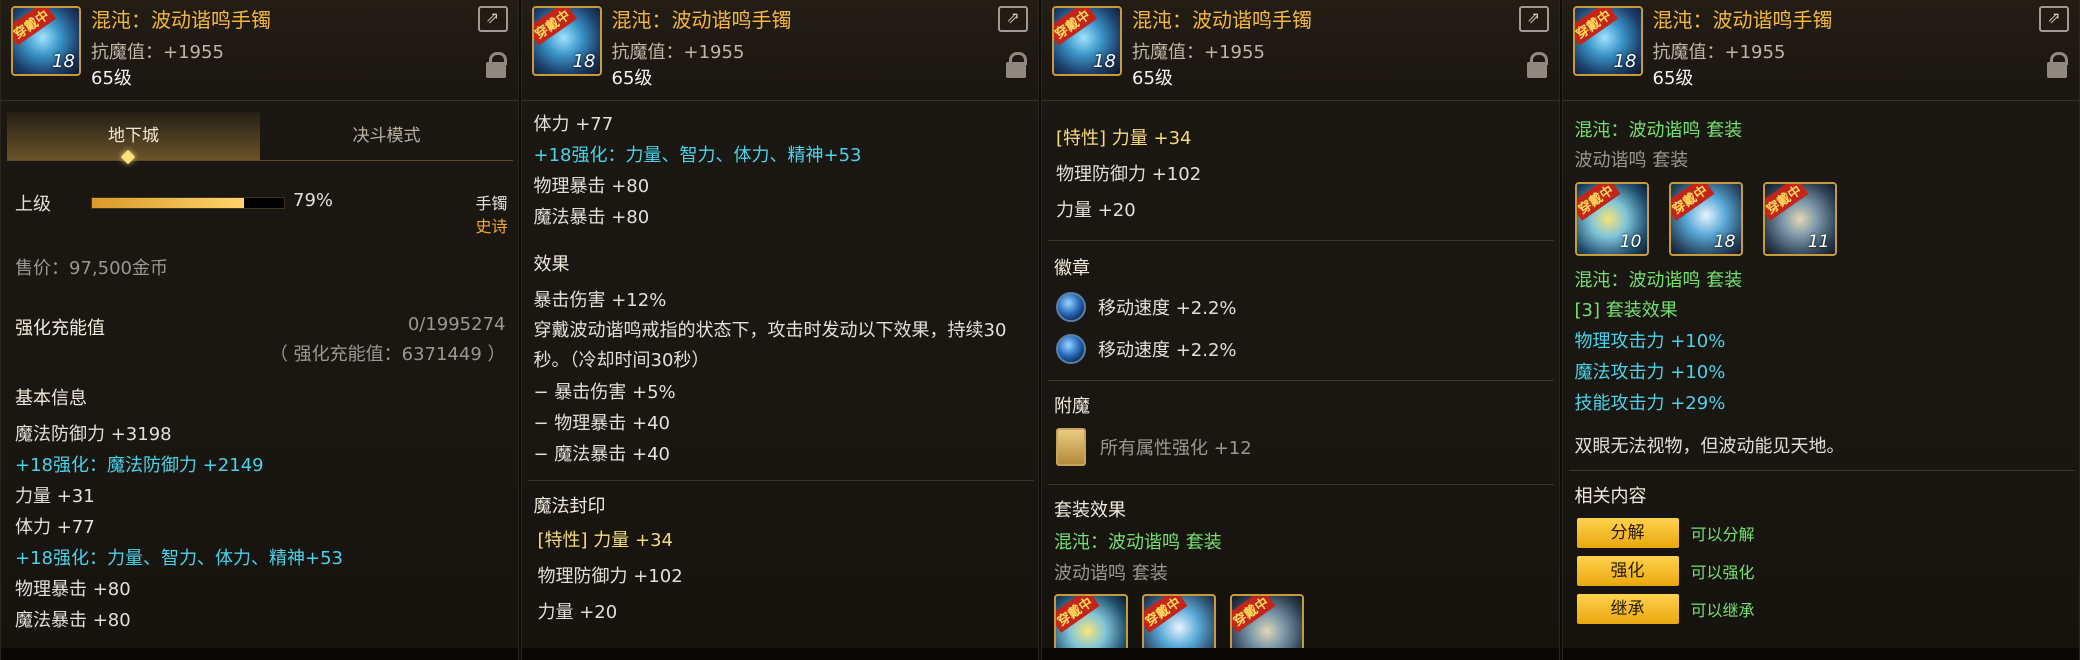  Describe the element at coordinates (1111, 573) in the screenshot. I see `set-sub: 波动谐鸣 套装` at that location.